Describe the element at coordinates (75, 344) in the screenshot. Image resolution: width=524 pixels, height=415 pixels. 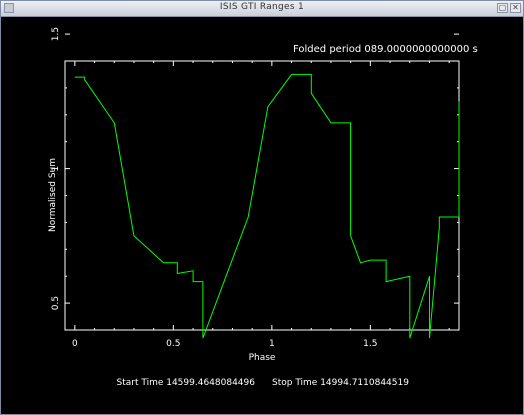
I see `x-tick-label: 0` at that location.